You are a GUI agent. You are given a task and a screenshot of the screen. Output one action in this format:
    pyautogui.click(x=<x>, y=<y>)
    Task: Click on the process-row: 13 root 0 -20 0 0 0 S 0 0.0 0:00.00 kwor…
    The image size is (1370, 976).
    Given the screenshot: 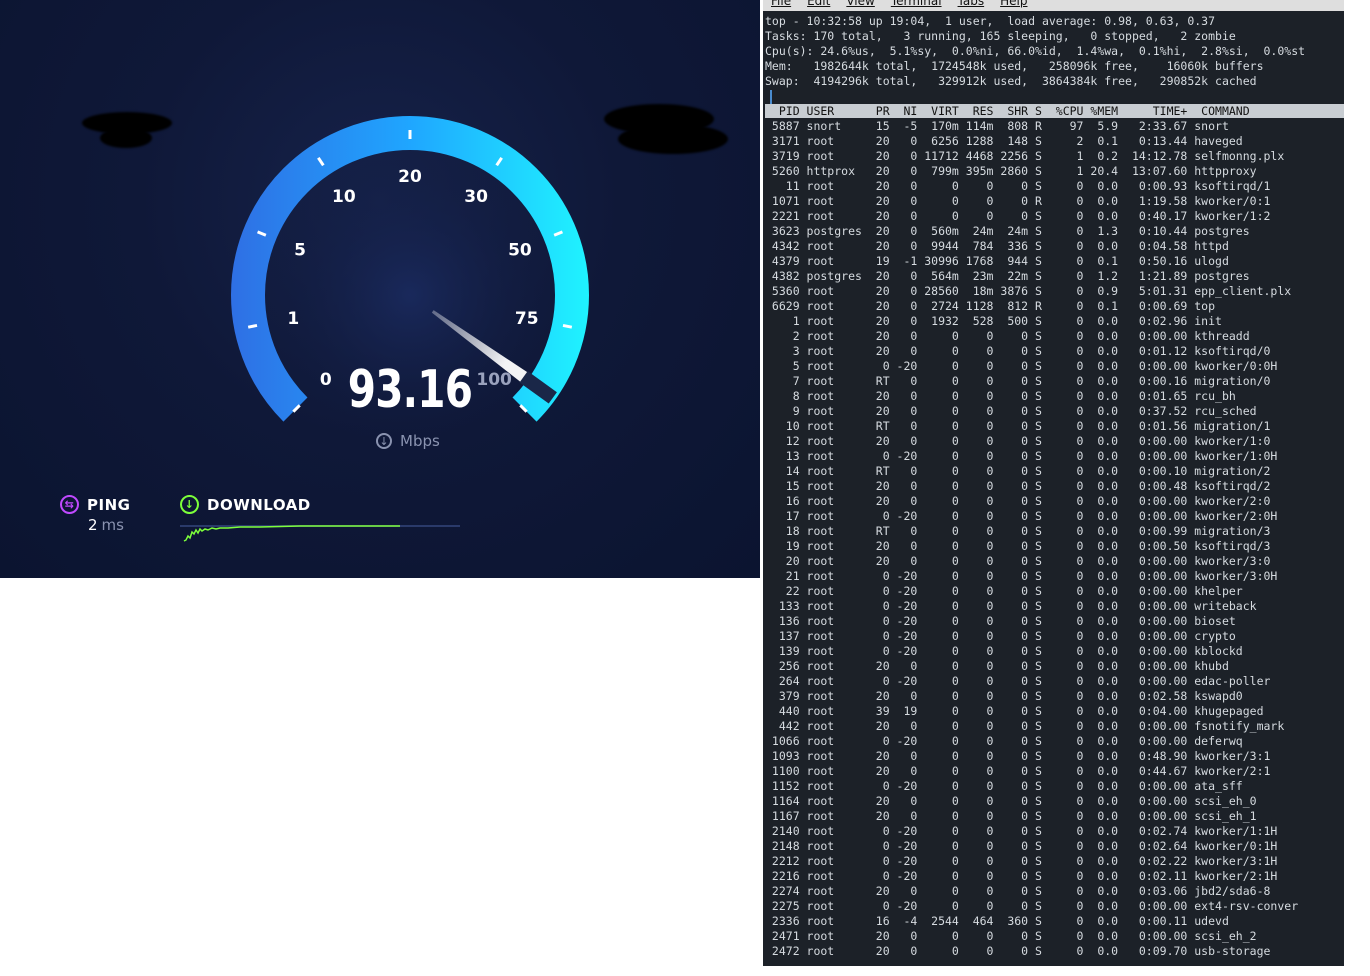 What is the action you would take?
    pyautogui.click(x=1021, y=456)
    